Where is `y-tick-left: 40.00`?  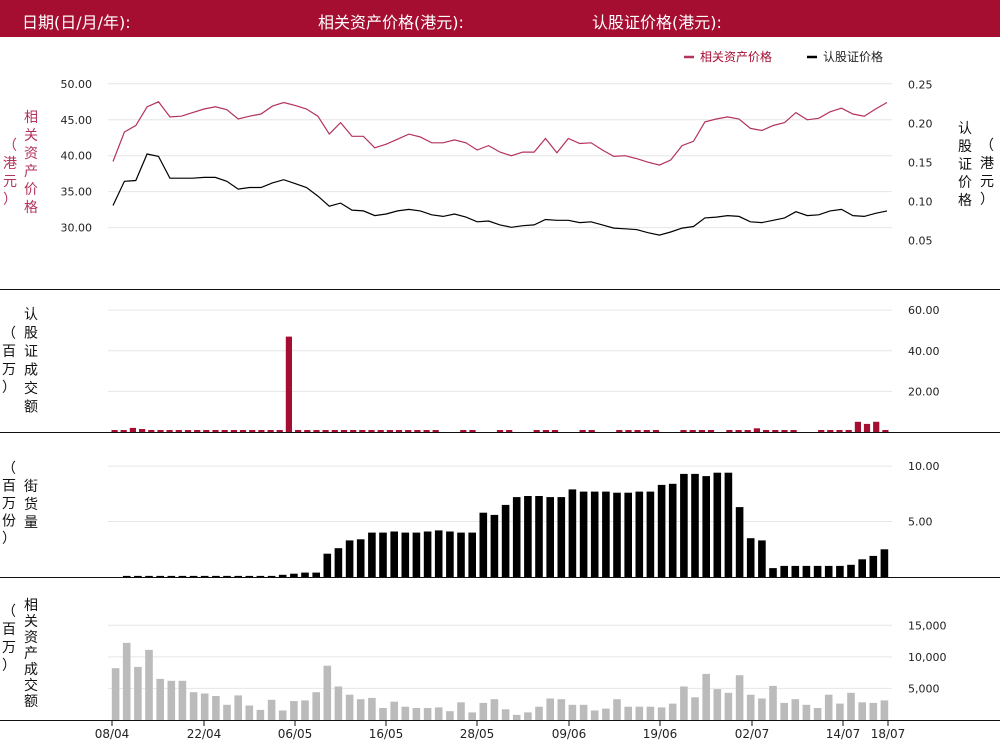
y-tick-left: 40.00 is located at coordinates (77, 156).